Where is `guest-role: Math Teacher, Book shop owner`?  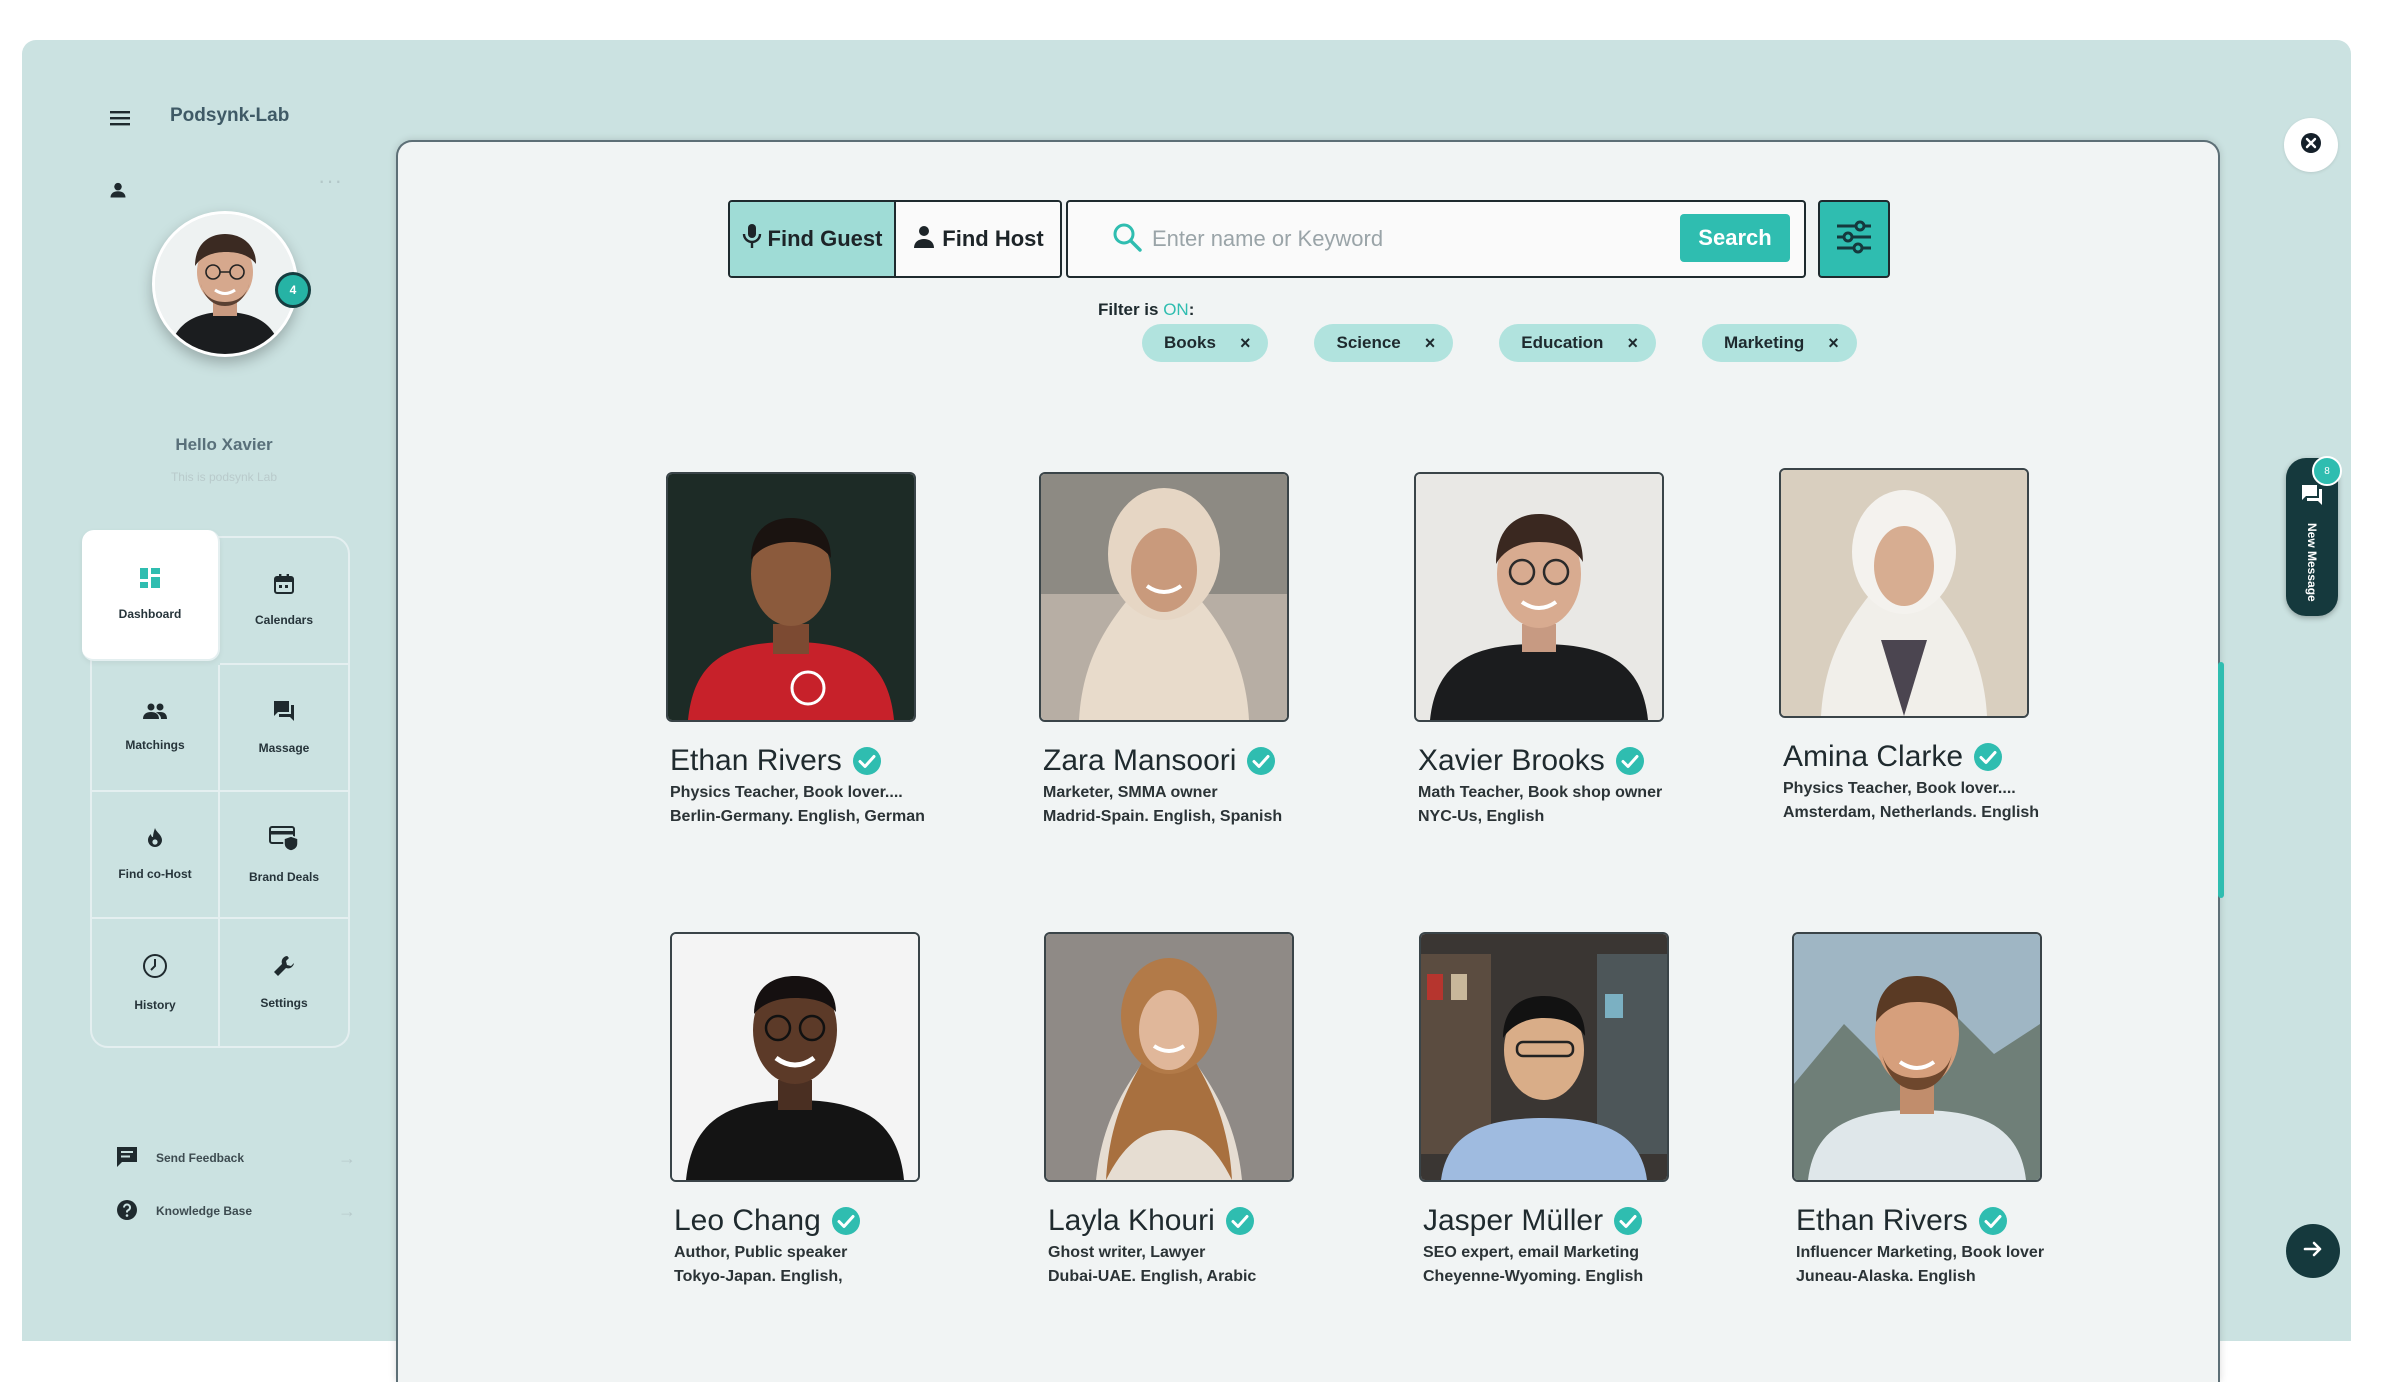
guest-role: Math Teacher, Book shop owner is located at coordinates (1540, 792).